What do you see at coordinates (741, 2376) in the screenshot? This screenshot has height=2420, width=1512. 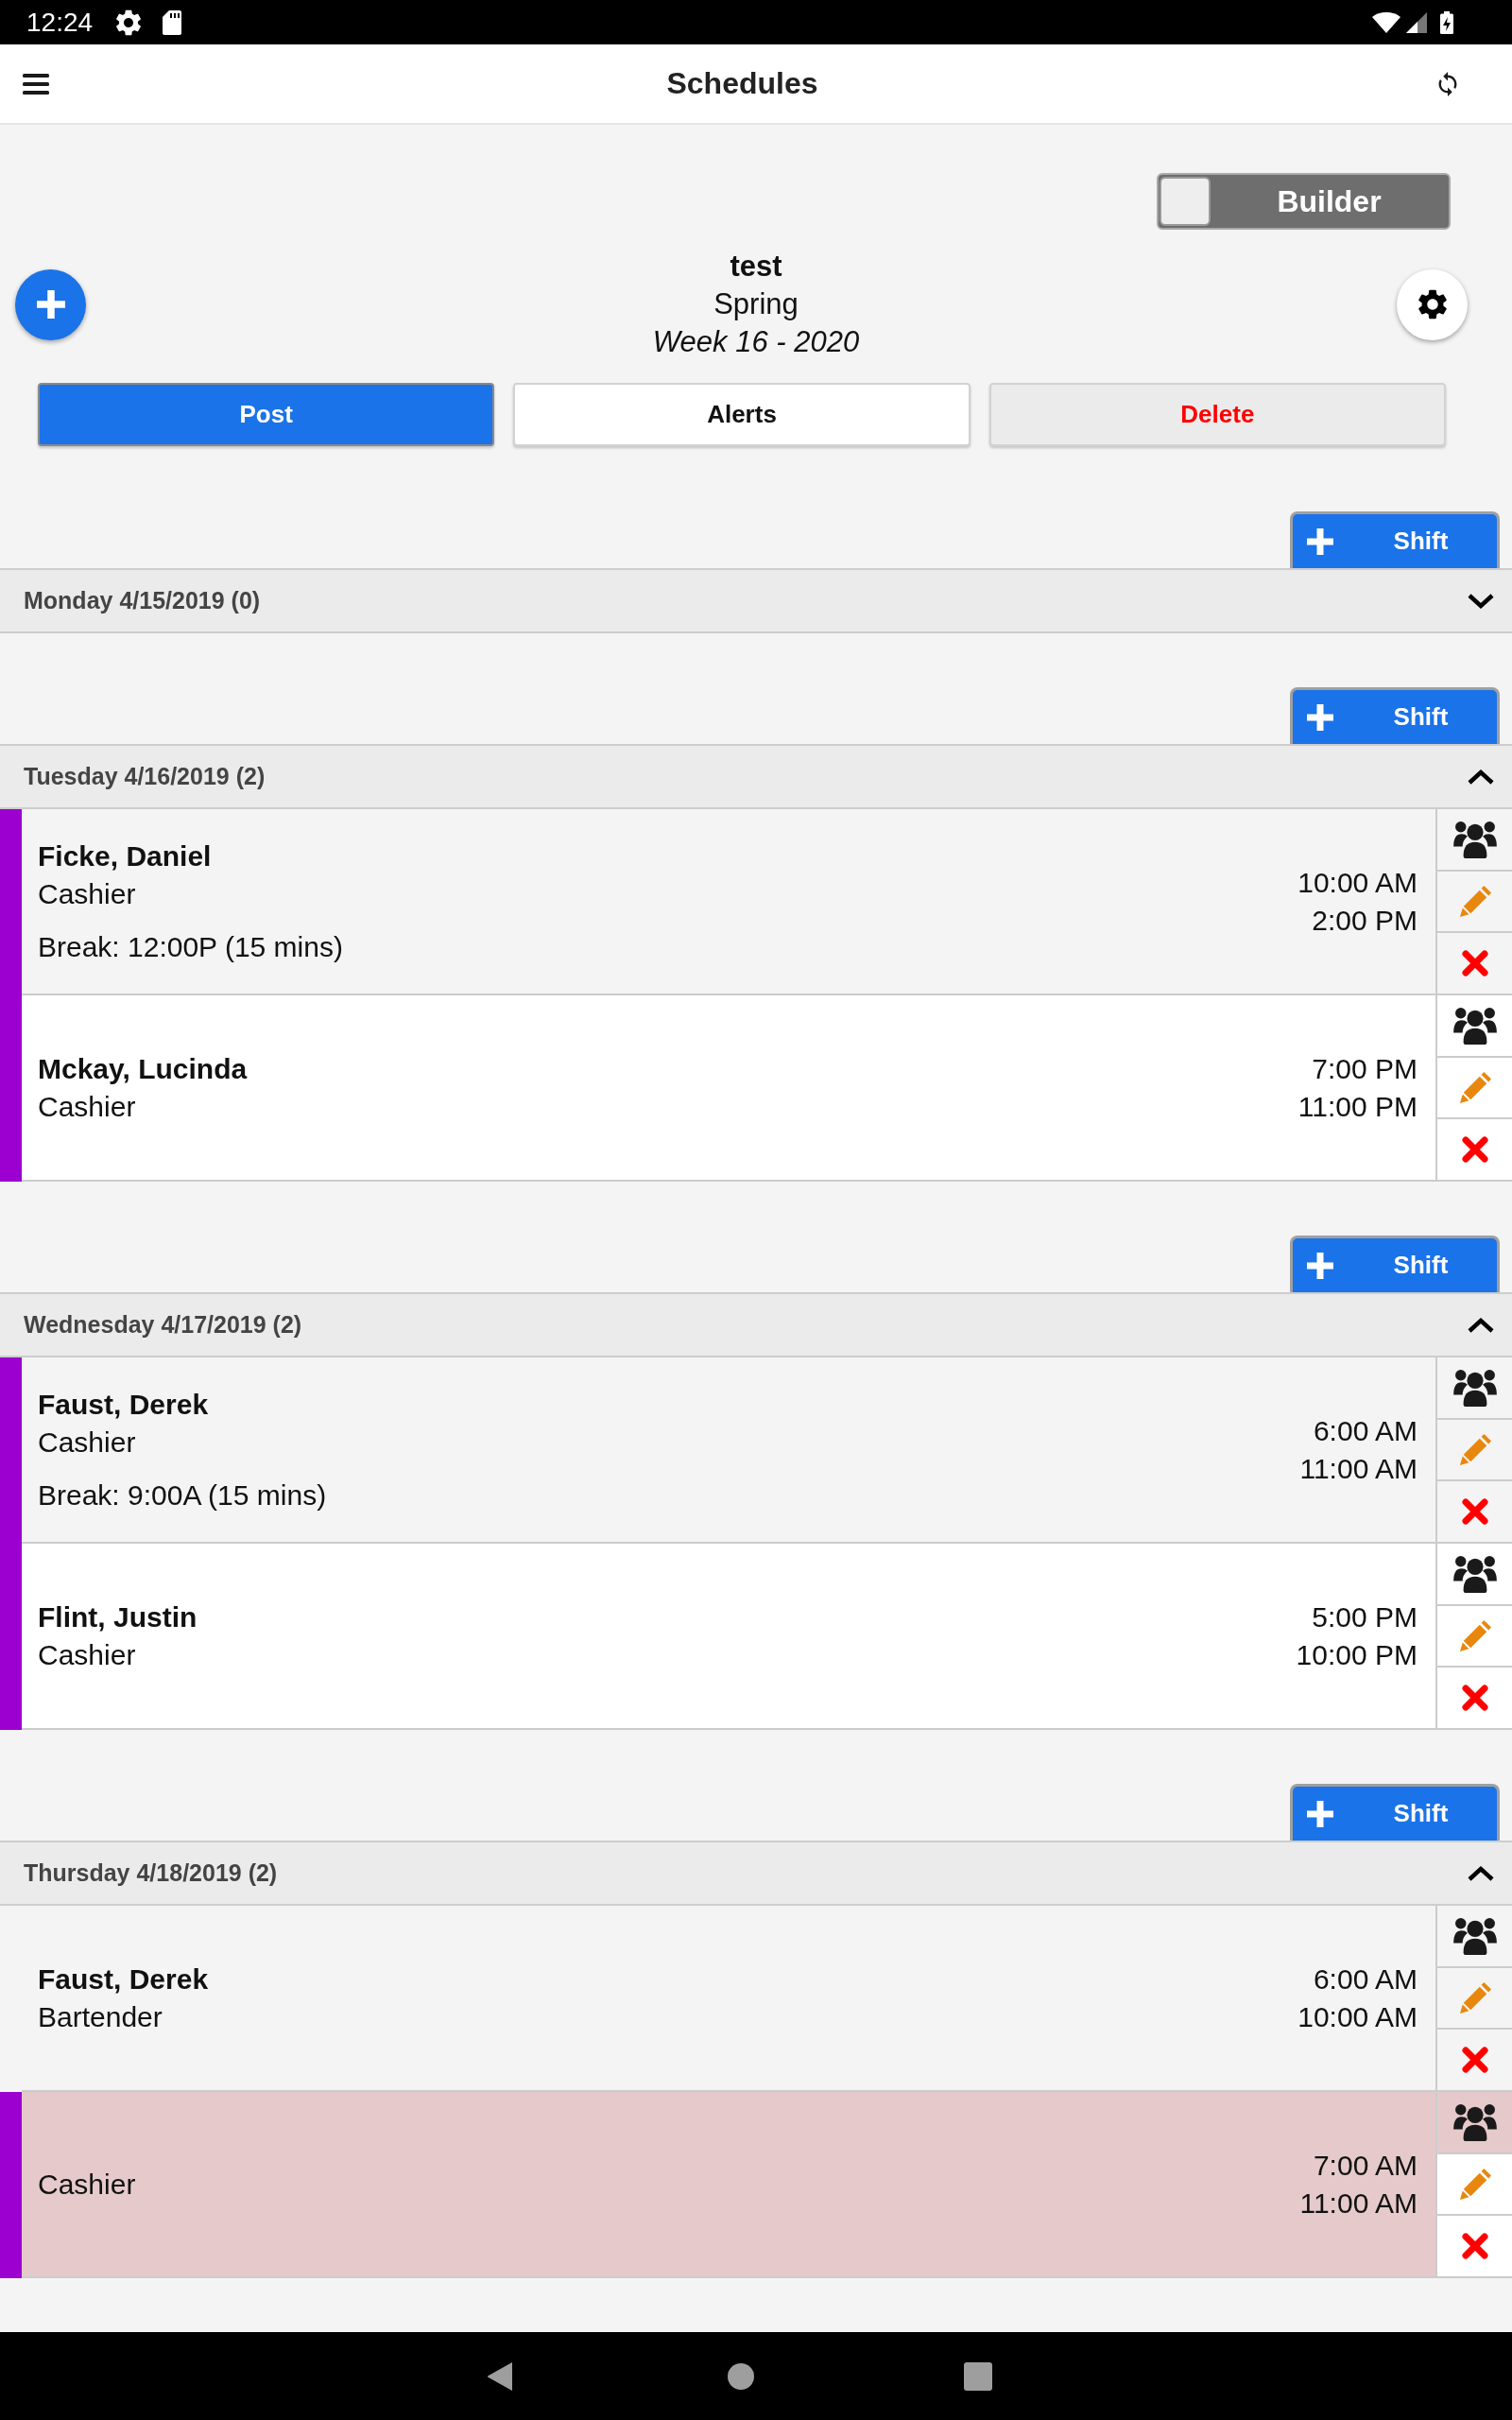 I see `home-icon` at bounding box center [741, 2376].